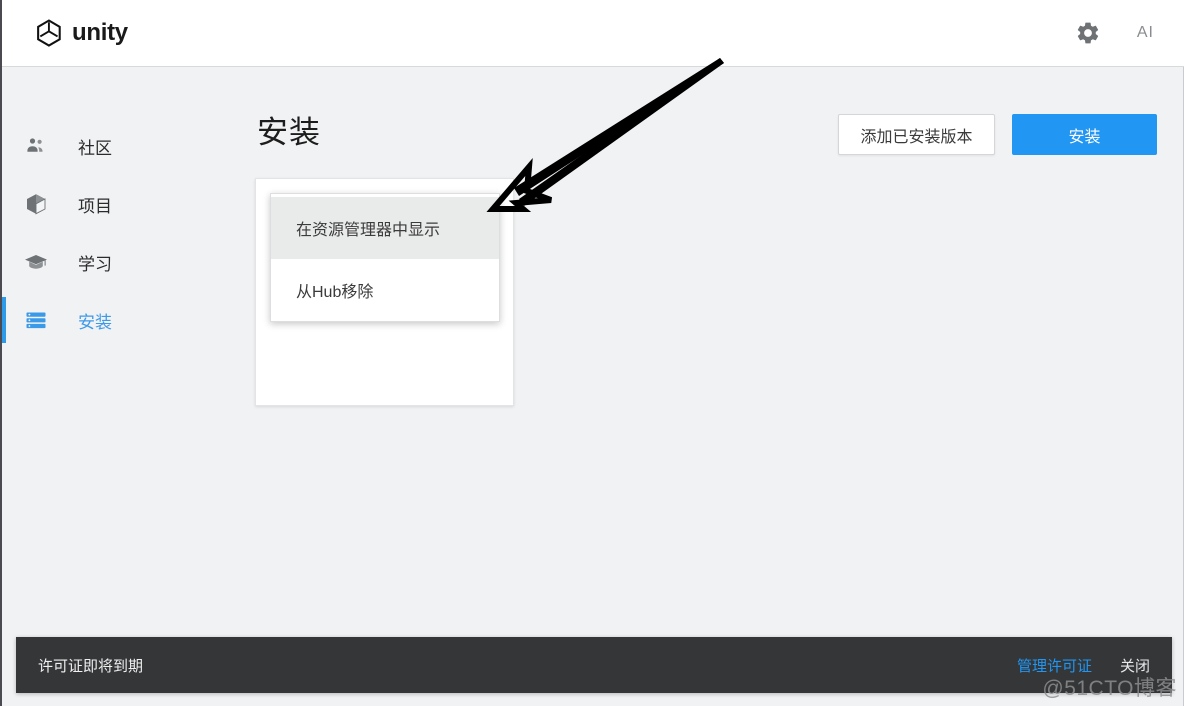  I want to click on sidebar-item-label: 安装, so click(95, 322).